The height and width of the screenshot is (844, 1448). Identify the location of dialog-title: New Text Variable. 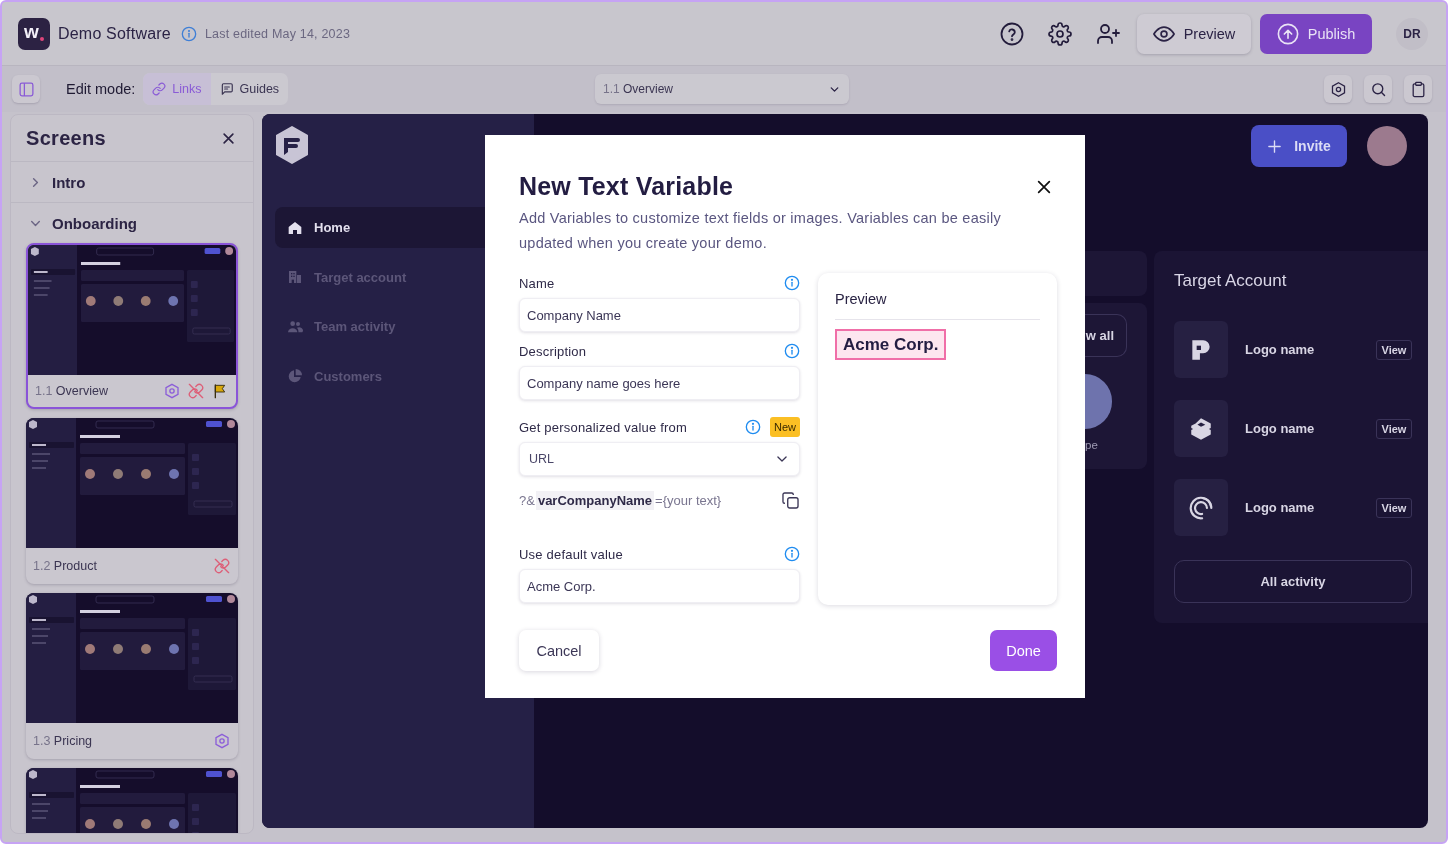
(626, 186).